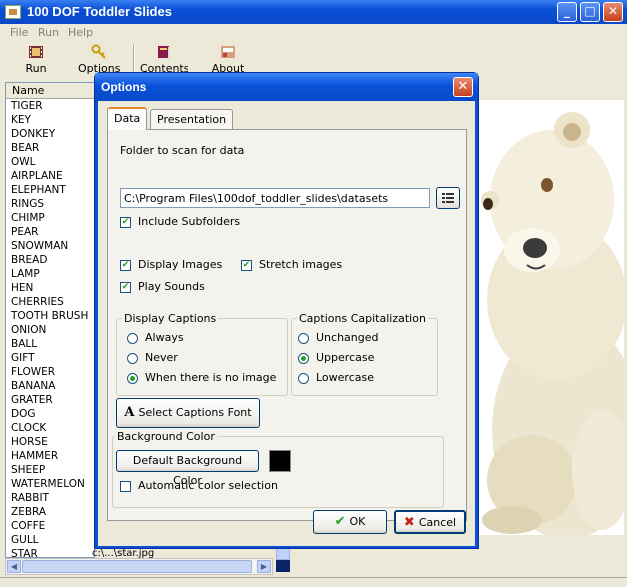 This screenshot has height=587, width=627. I want to click on about-icon, so click(228, 52).